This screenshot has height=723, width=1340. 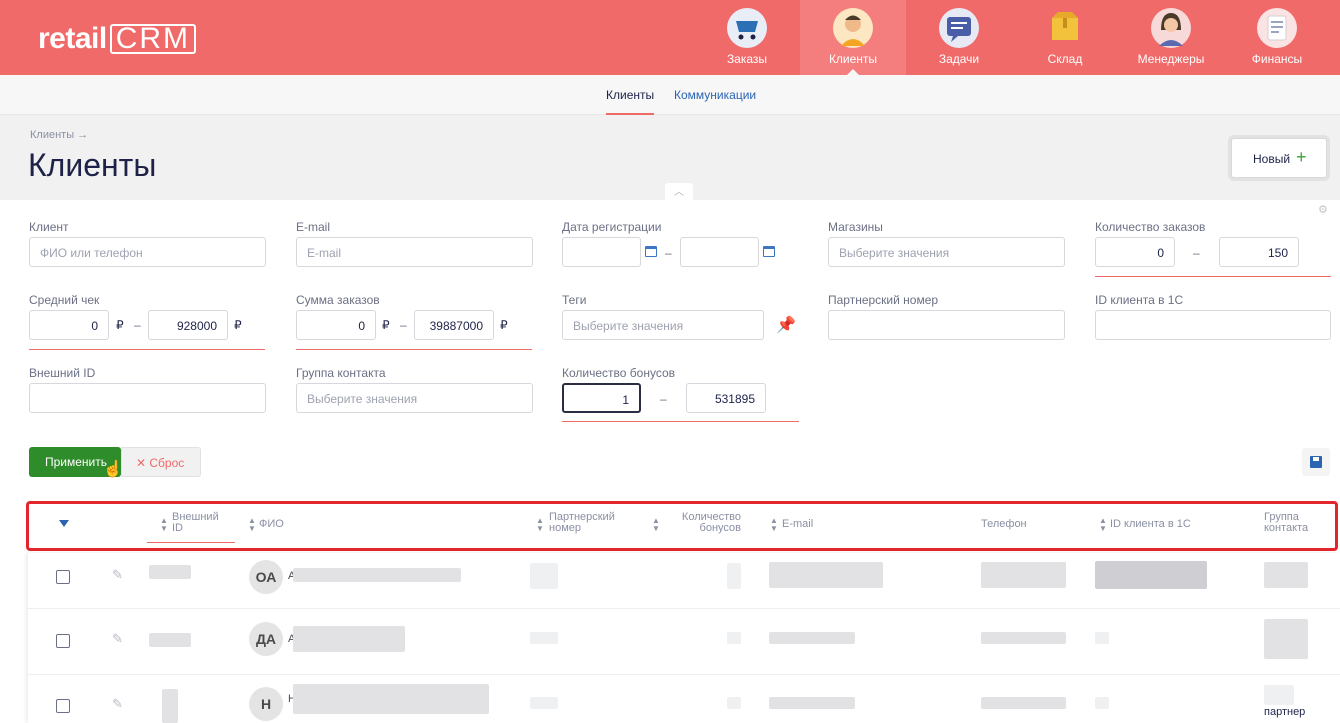 What do you see at coordinates (161, 462) in the screenshot?
I see `reset-filter-button: ✕ Сброс` at bounding box center [161, 462].